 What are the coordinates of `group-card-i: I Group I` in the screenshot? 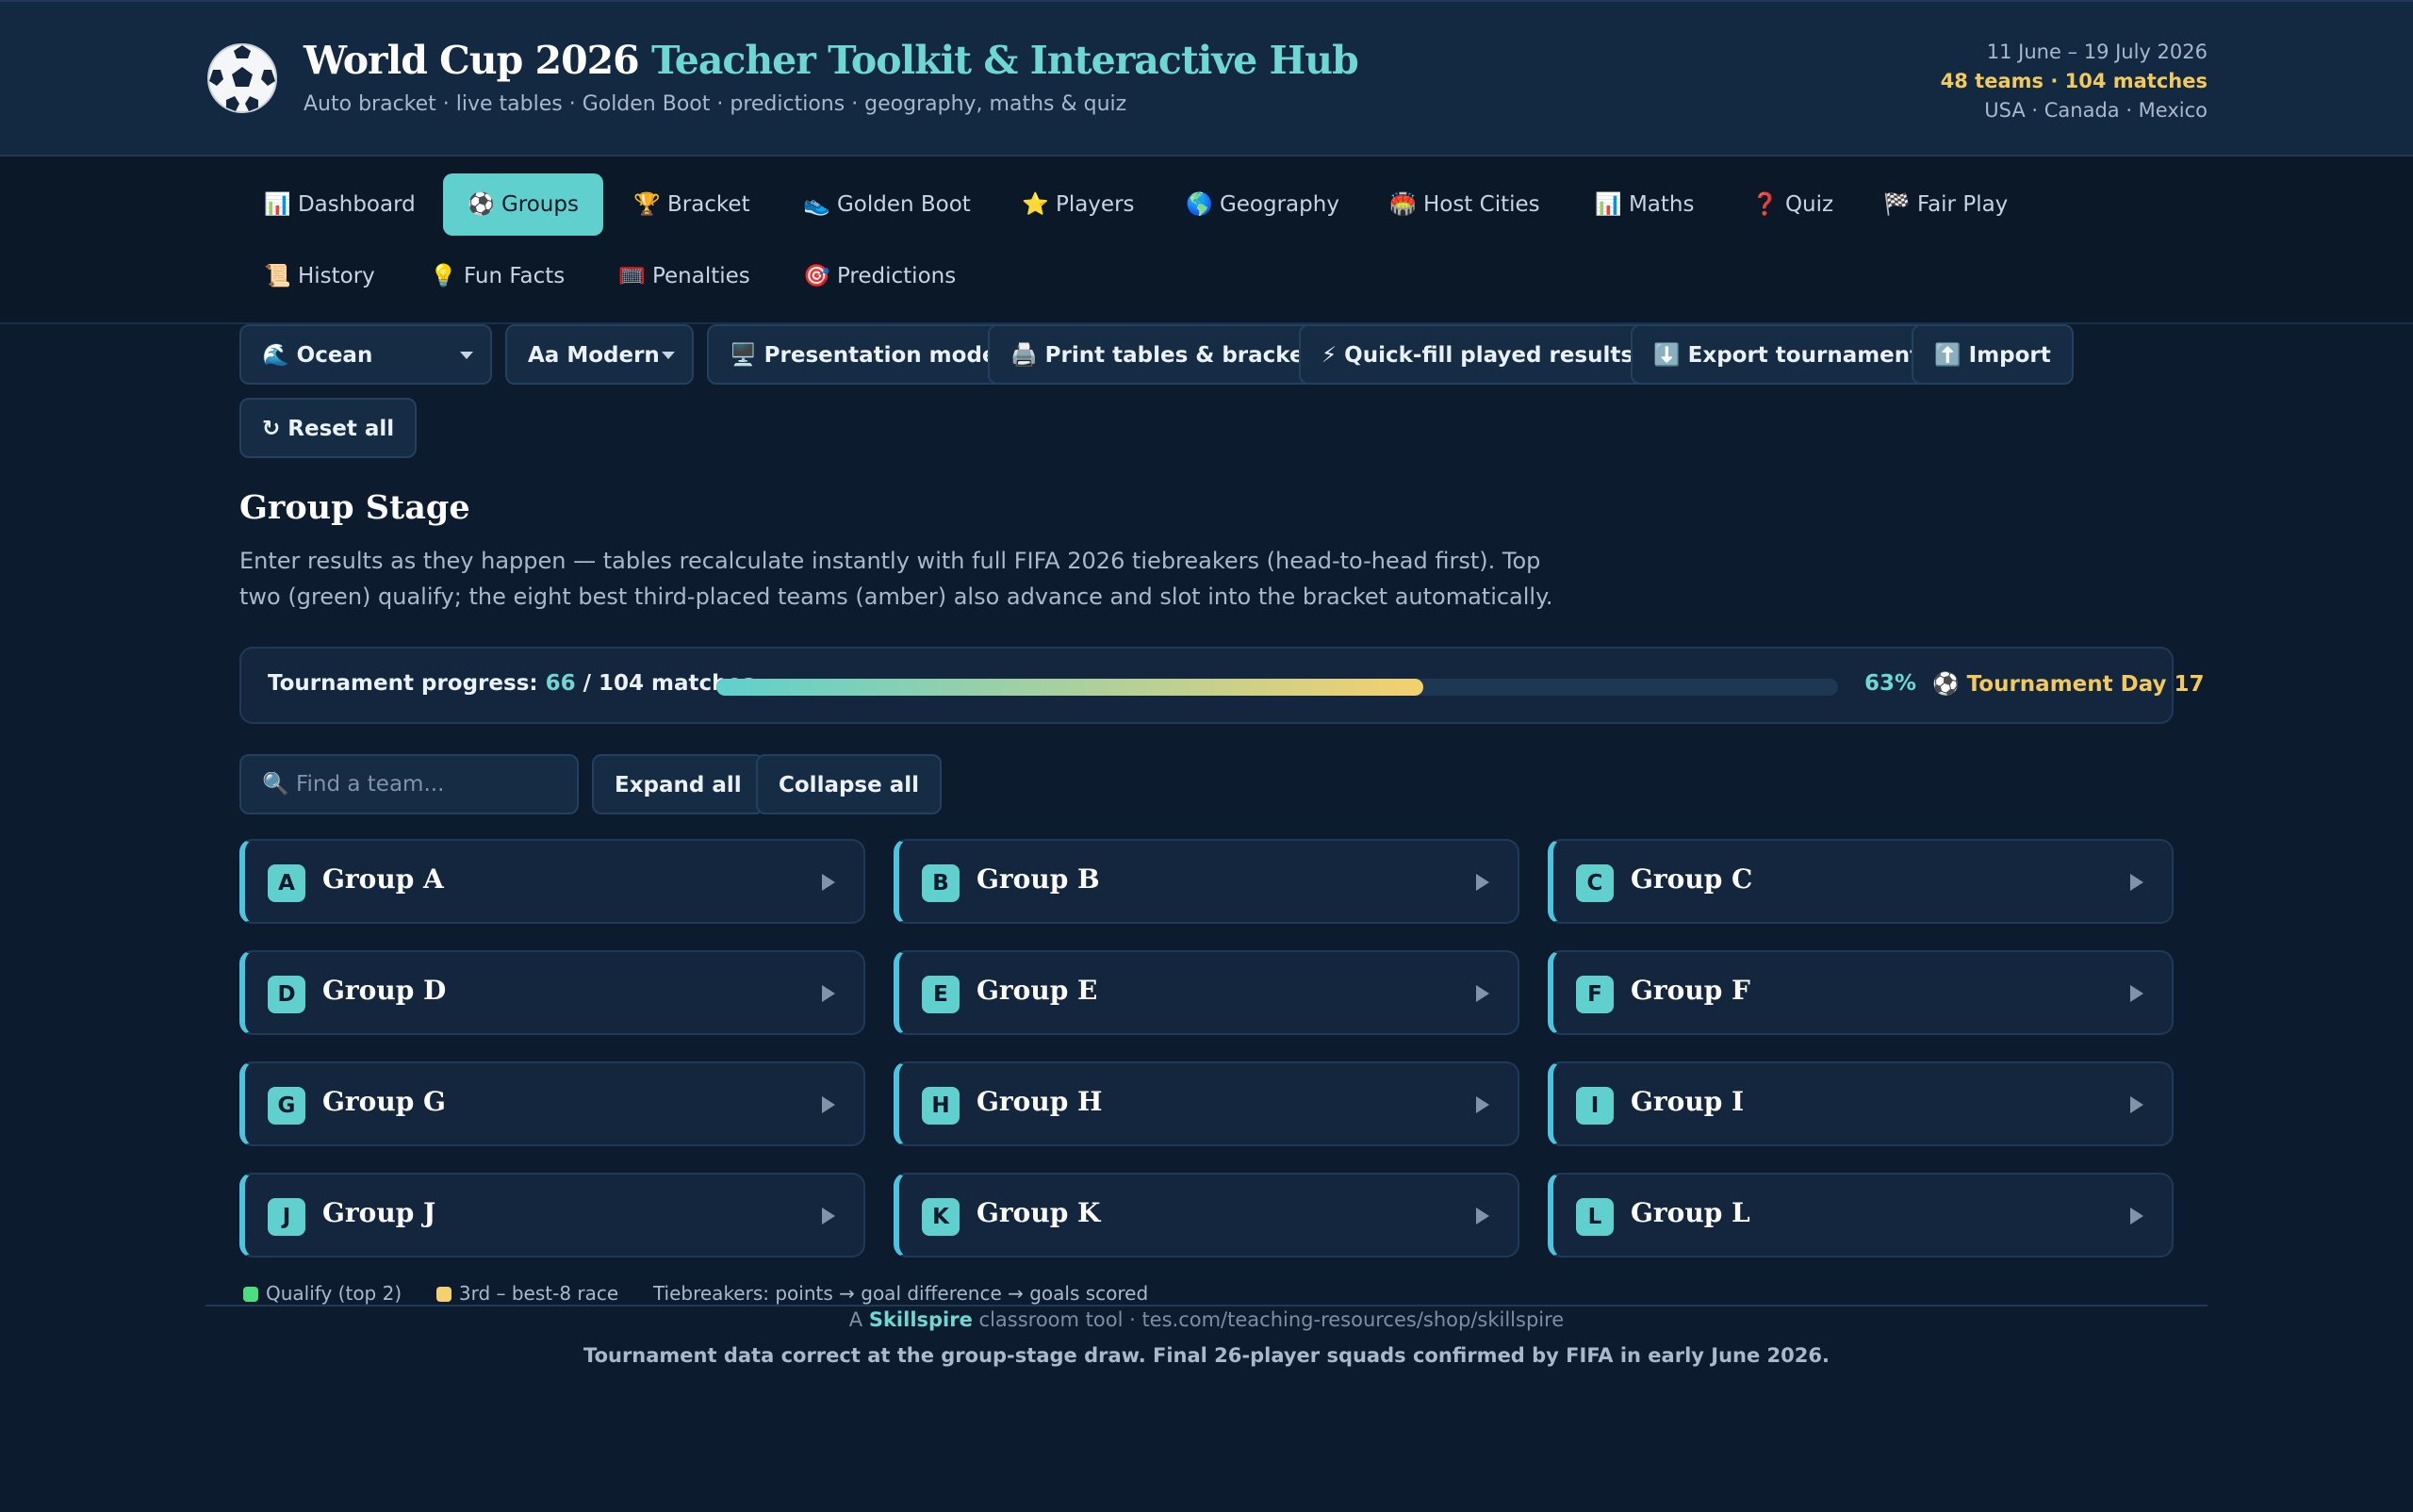 It's located at (1861, 1104).